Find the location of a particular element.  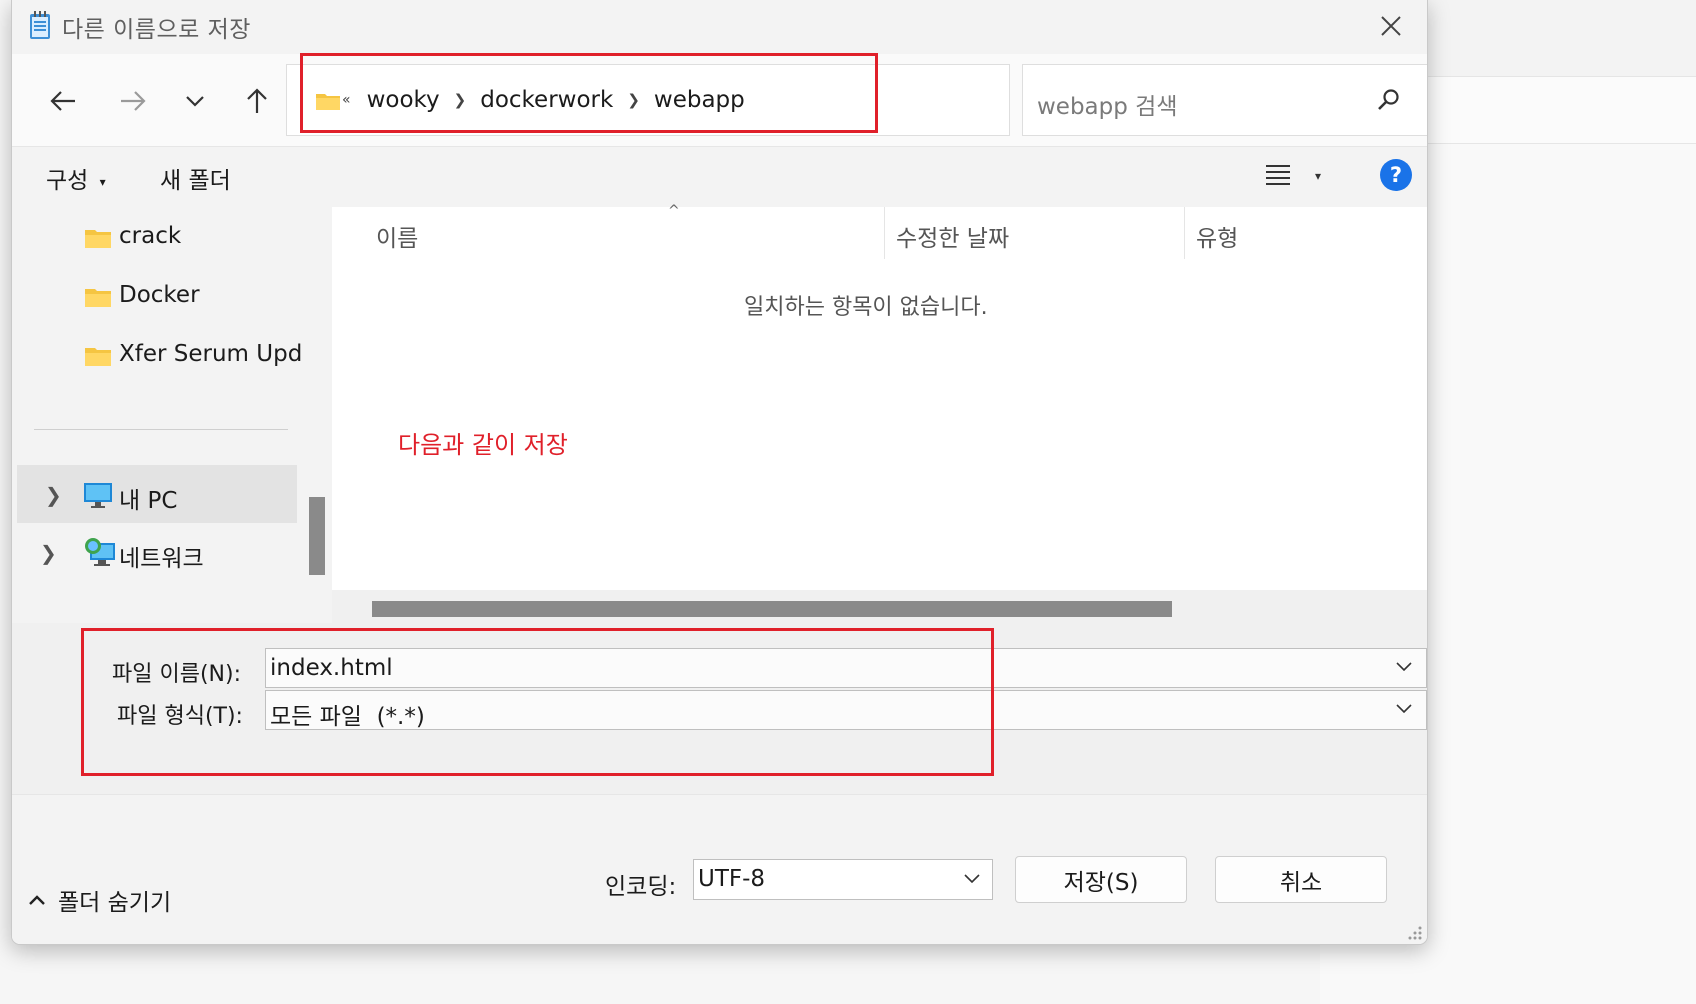

forward-button is located at coordinates (133, 101).